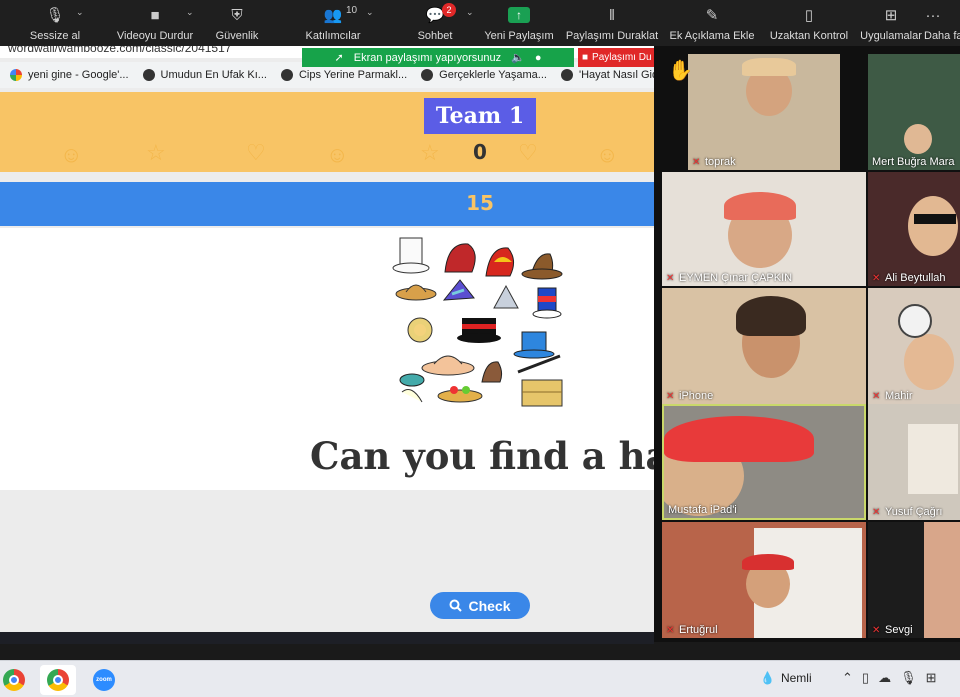 Image resolution: width=960 pixels, height=697 pixels. Describe the element at coordinates (477, 322) in the screenshot. I see `hats-illustration` at that location.